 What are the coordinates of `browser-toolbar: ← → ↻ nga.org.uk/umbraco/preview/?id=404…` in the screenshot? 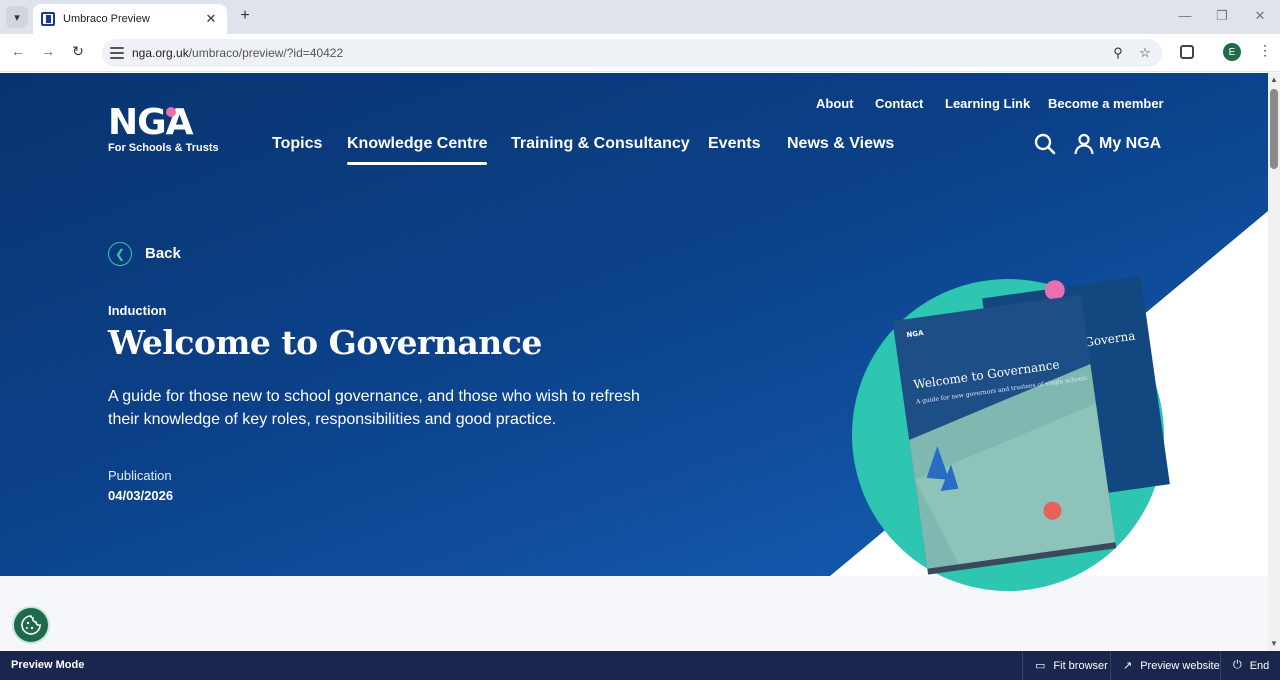 It's located at (640, 53).